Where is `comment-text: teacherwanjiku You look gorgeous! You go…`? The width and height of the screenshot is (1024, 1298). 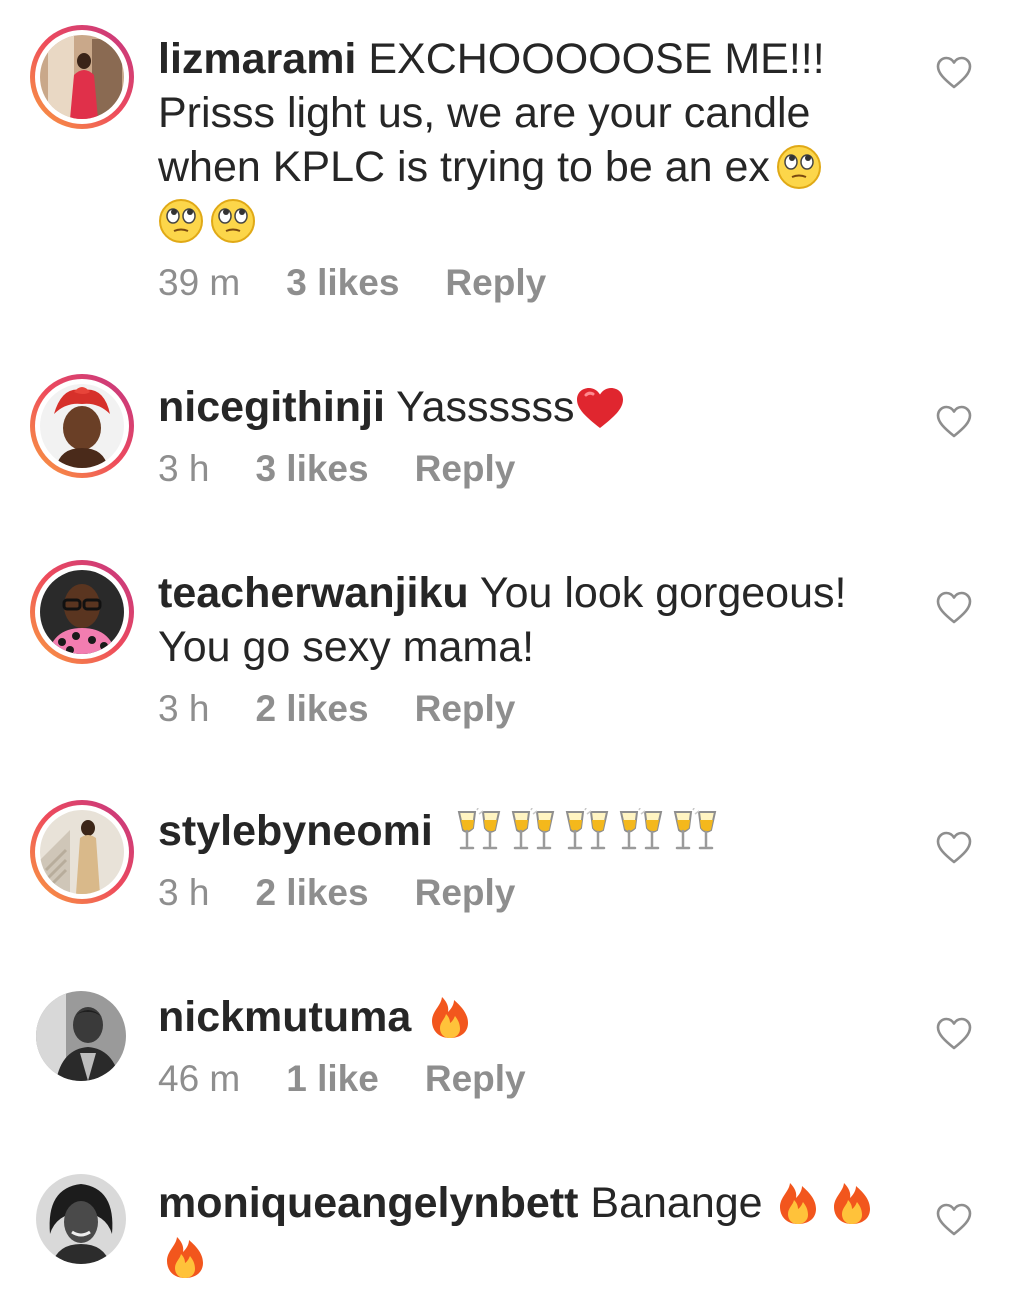 comment-text: teacherwanjiku You look gorgeous! You go… is located at coordinates (518, 620).